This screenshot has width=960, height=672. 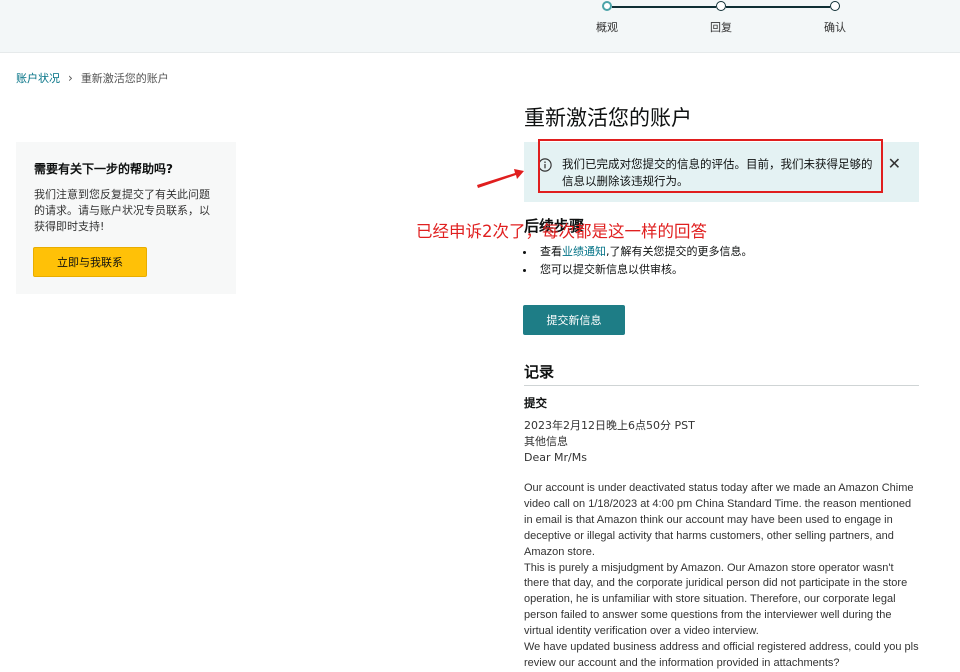 I want to click on record-meta: 2023年2月12日晚上6点50分 PST 其他信息 Dear Mr/Ms, so click(x=724, y=442).